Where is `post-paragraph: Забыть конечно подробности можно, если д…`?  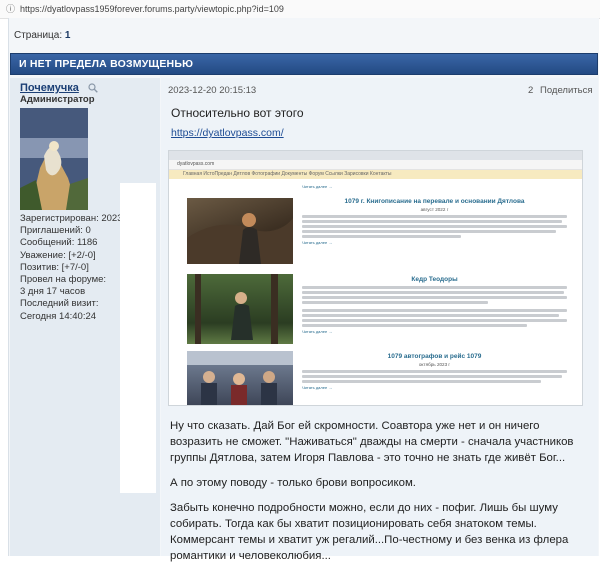
post-paragraph: Забыть конечно подробности можно, если д… is located at coordinates (369, 532).